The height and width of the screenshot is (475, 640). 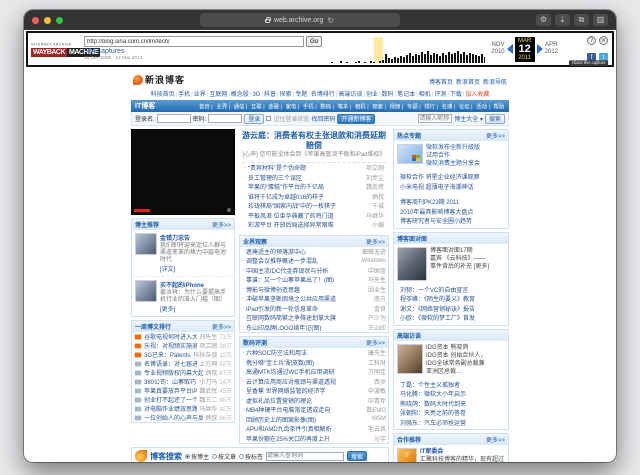 I want to click on top-link: 博客首页, so click(x=441, y=83).